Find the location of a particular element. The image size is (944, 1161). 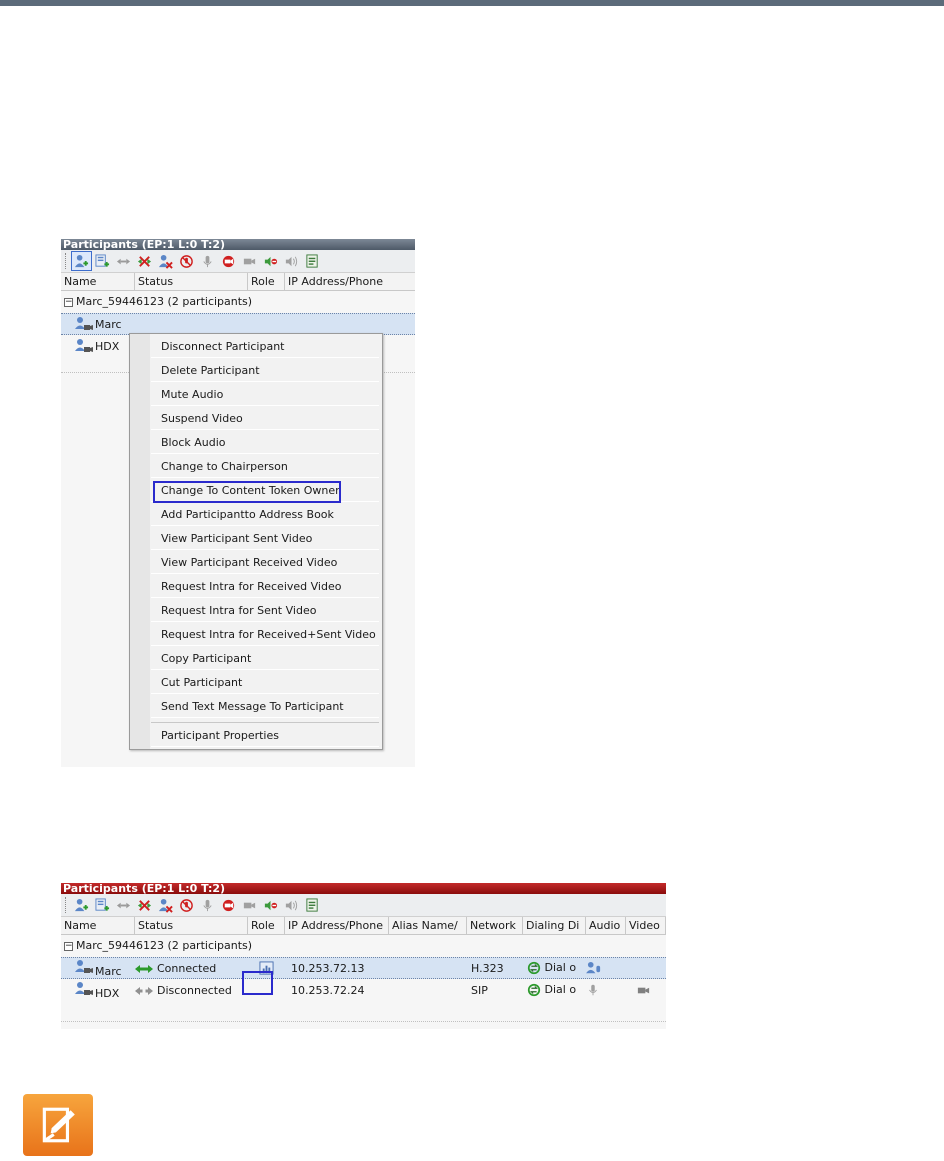

status-cell: Connected is located at coordinates (191, 968).